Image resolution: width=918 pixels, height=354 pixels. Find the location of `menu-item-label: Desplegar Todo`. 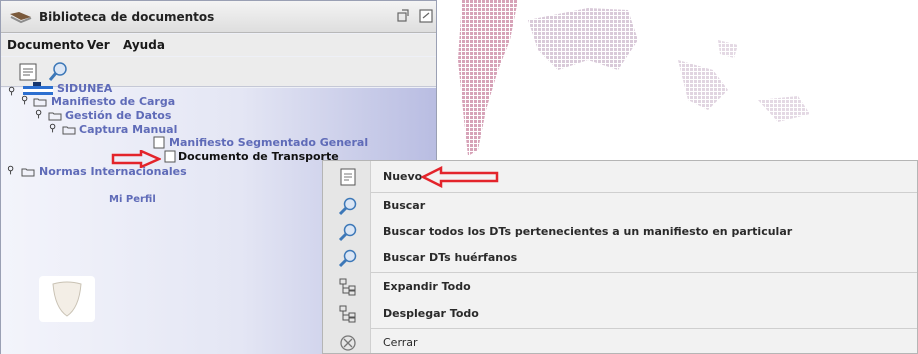

menu-item-label: Desplegar Todo is located at coordinates (431, 313).